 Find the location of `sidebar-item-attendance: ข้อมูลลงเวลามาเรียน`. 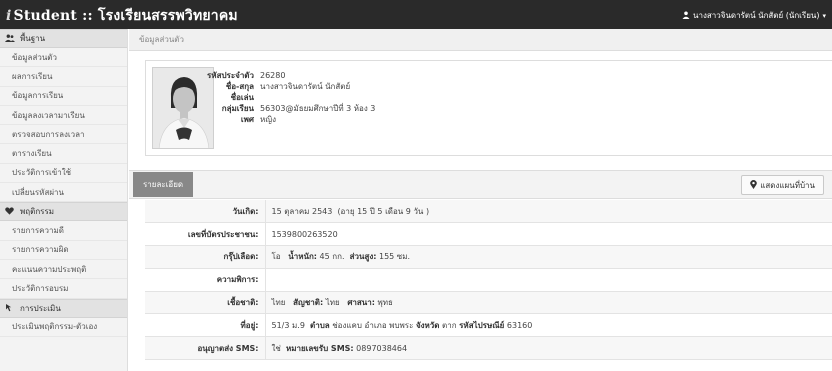

sidebar-item-attendance: ข้อมูลลงเวลามาเรียน is located at coordinates (63, 116).